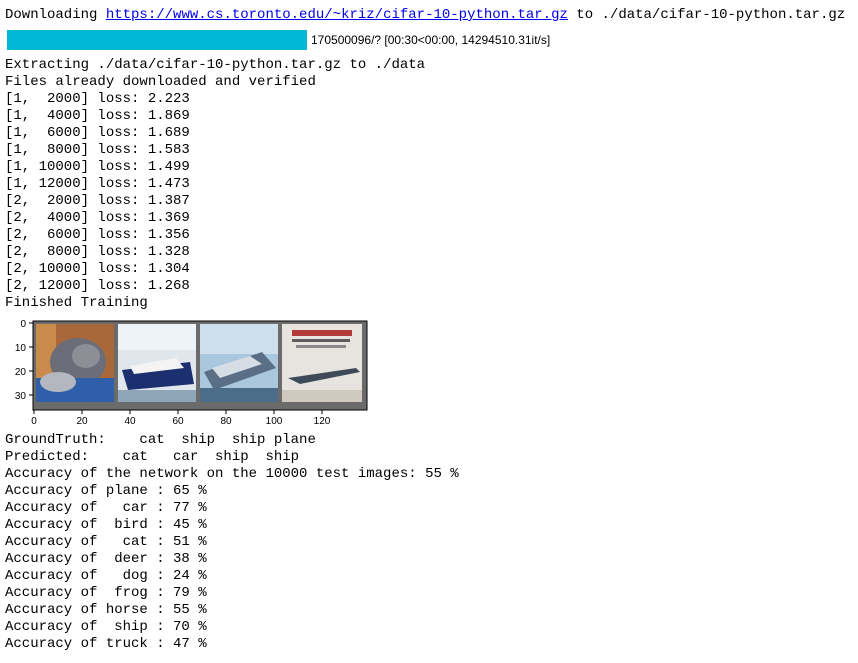  Describe the element at coordinates (130, 421) in the screenshot. I see `x-tick-label: 40` at that location.